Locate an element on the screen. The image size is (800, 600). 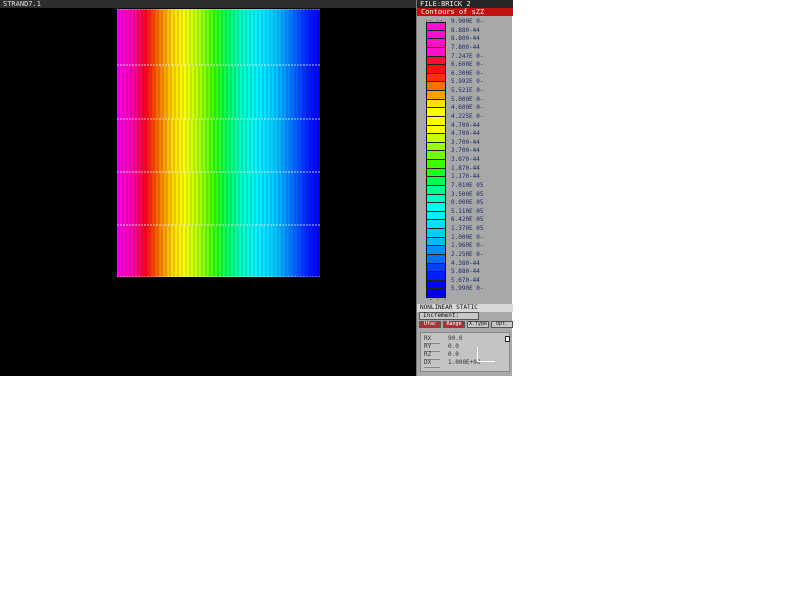
xtype-button: X.Type is located at coordinates (478, 324).